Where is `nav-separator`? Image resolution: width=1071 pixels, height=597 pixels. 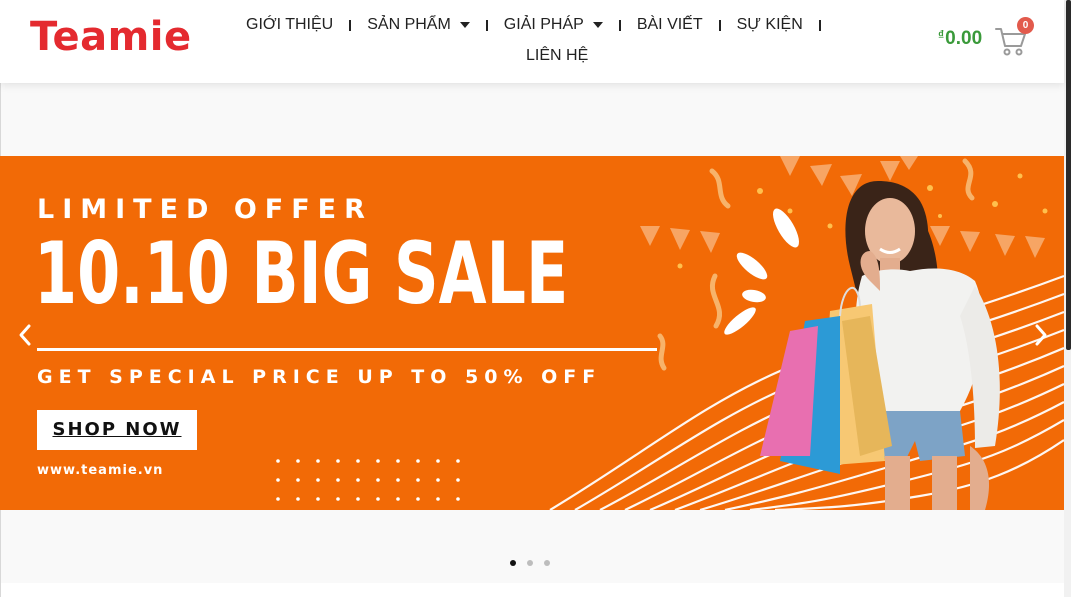
nav-separator is located at coordinates (819, 25).